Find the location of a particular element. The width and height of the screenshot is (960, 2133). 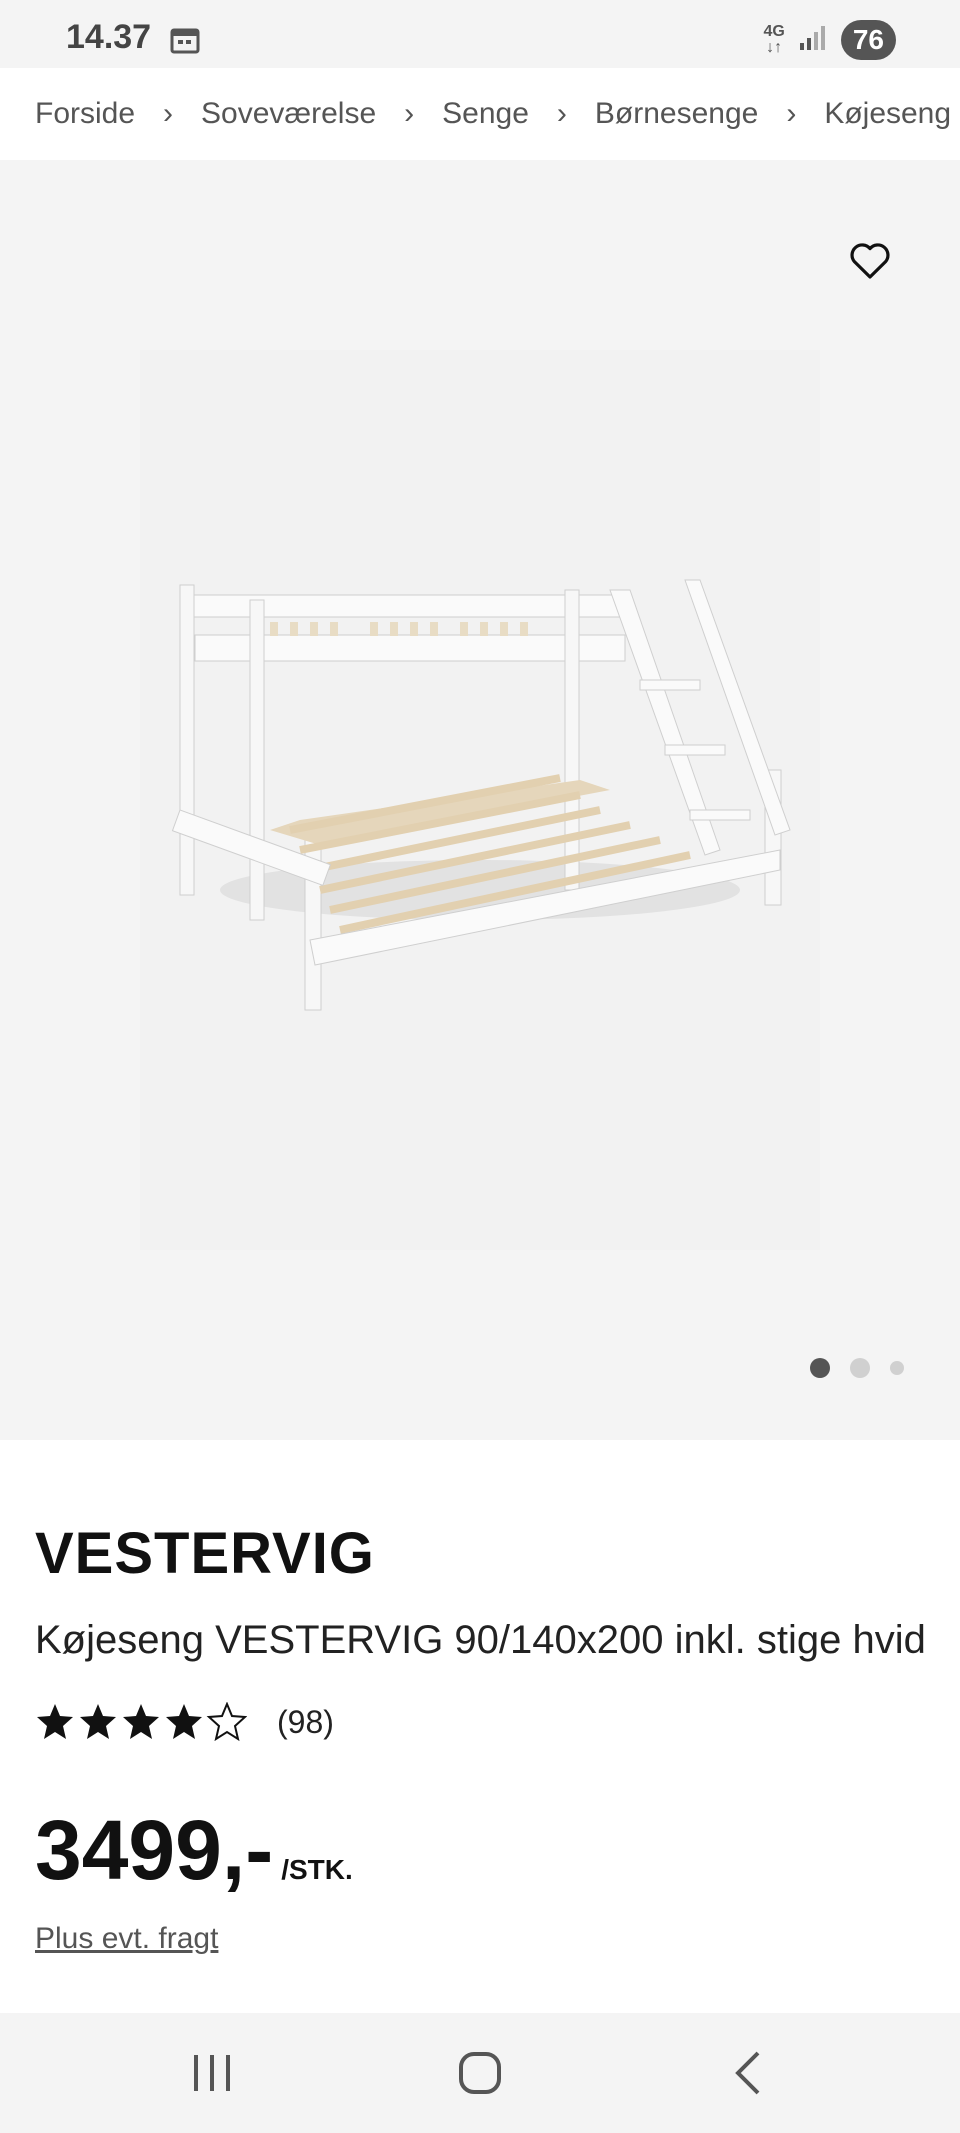

gallery-dot-active is located at coordinates (820, 1368).